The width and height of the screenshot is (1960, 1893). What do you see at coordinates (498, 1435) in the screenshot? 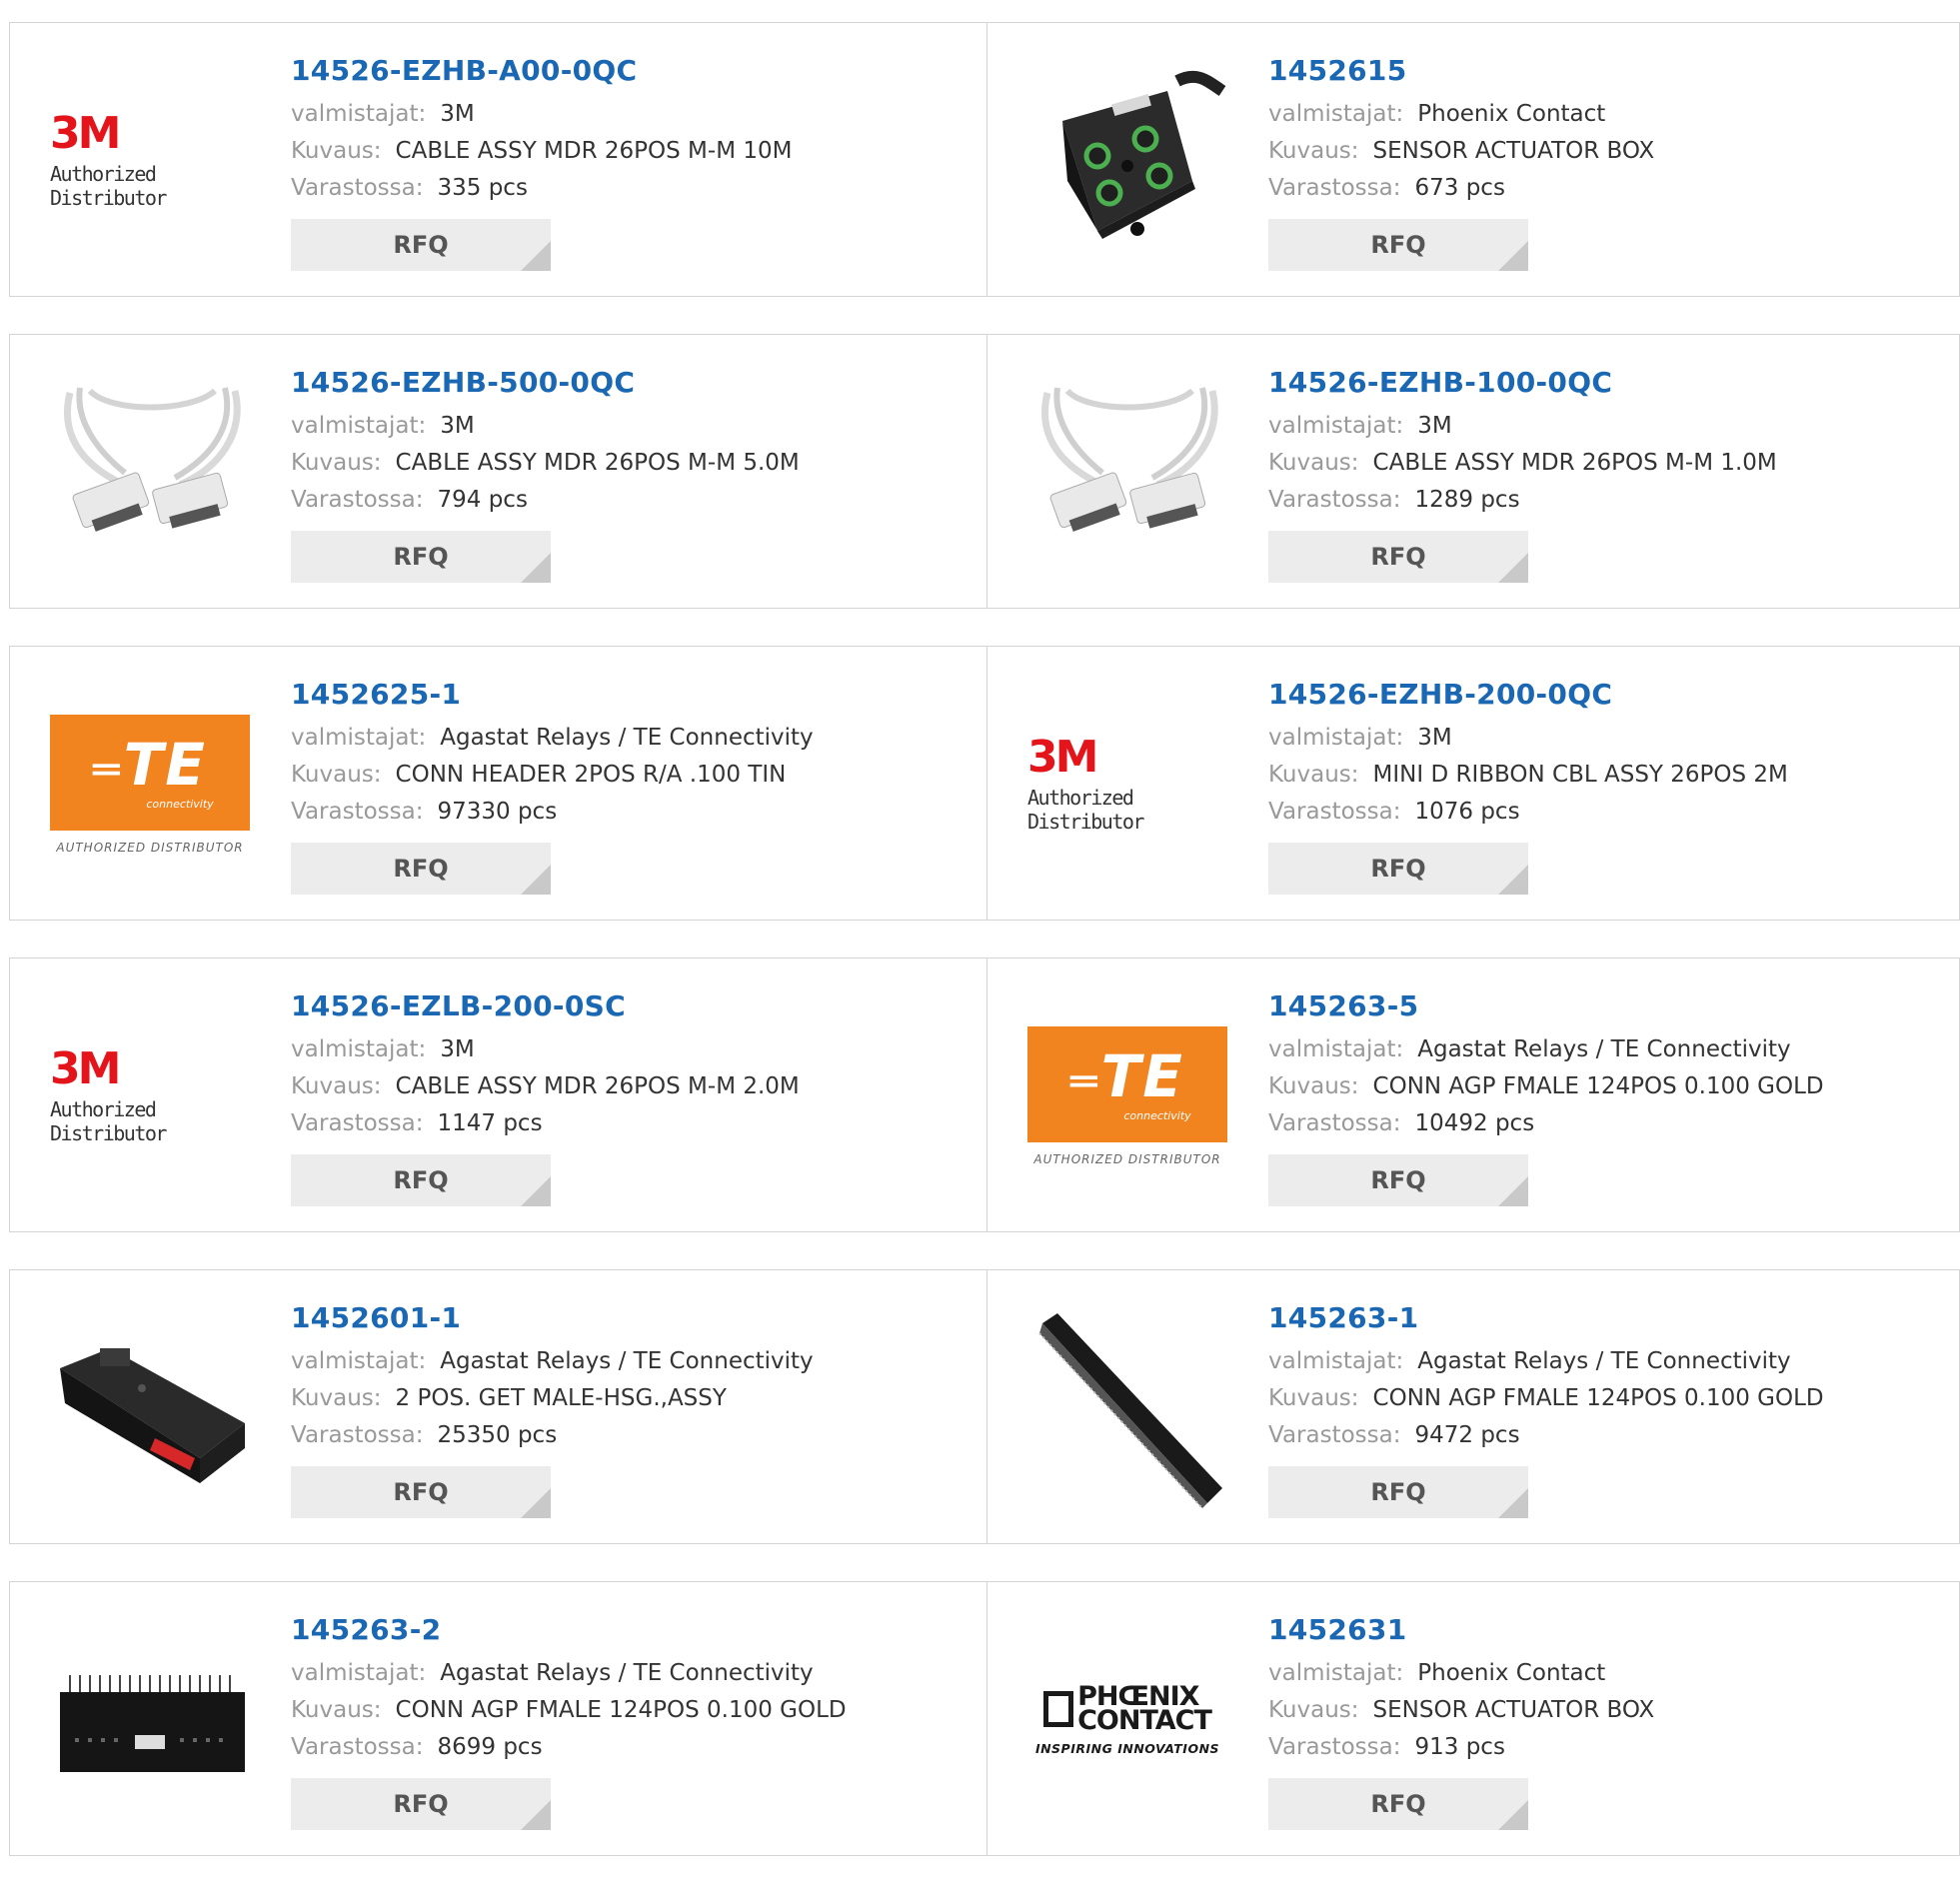
I see `stock-value: 25350 pcs` at bounding box center [498, 1435].